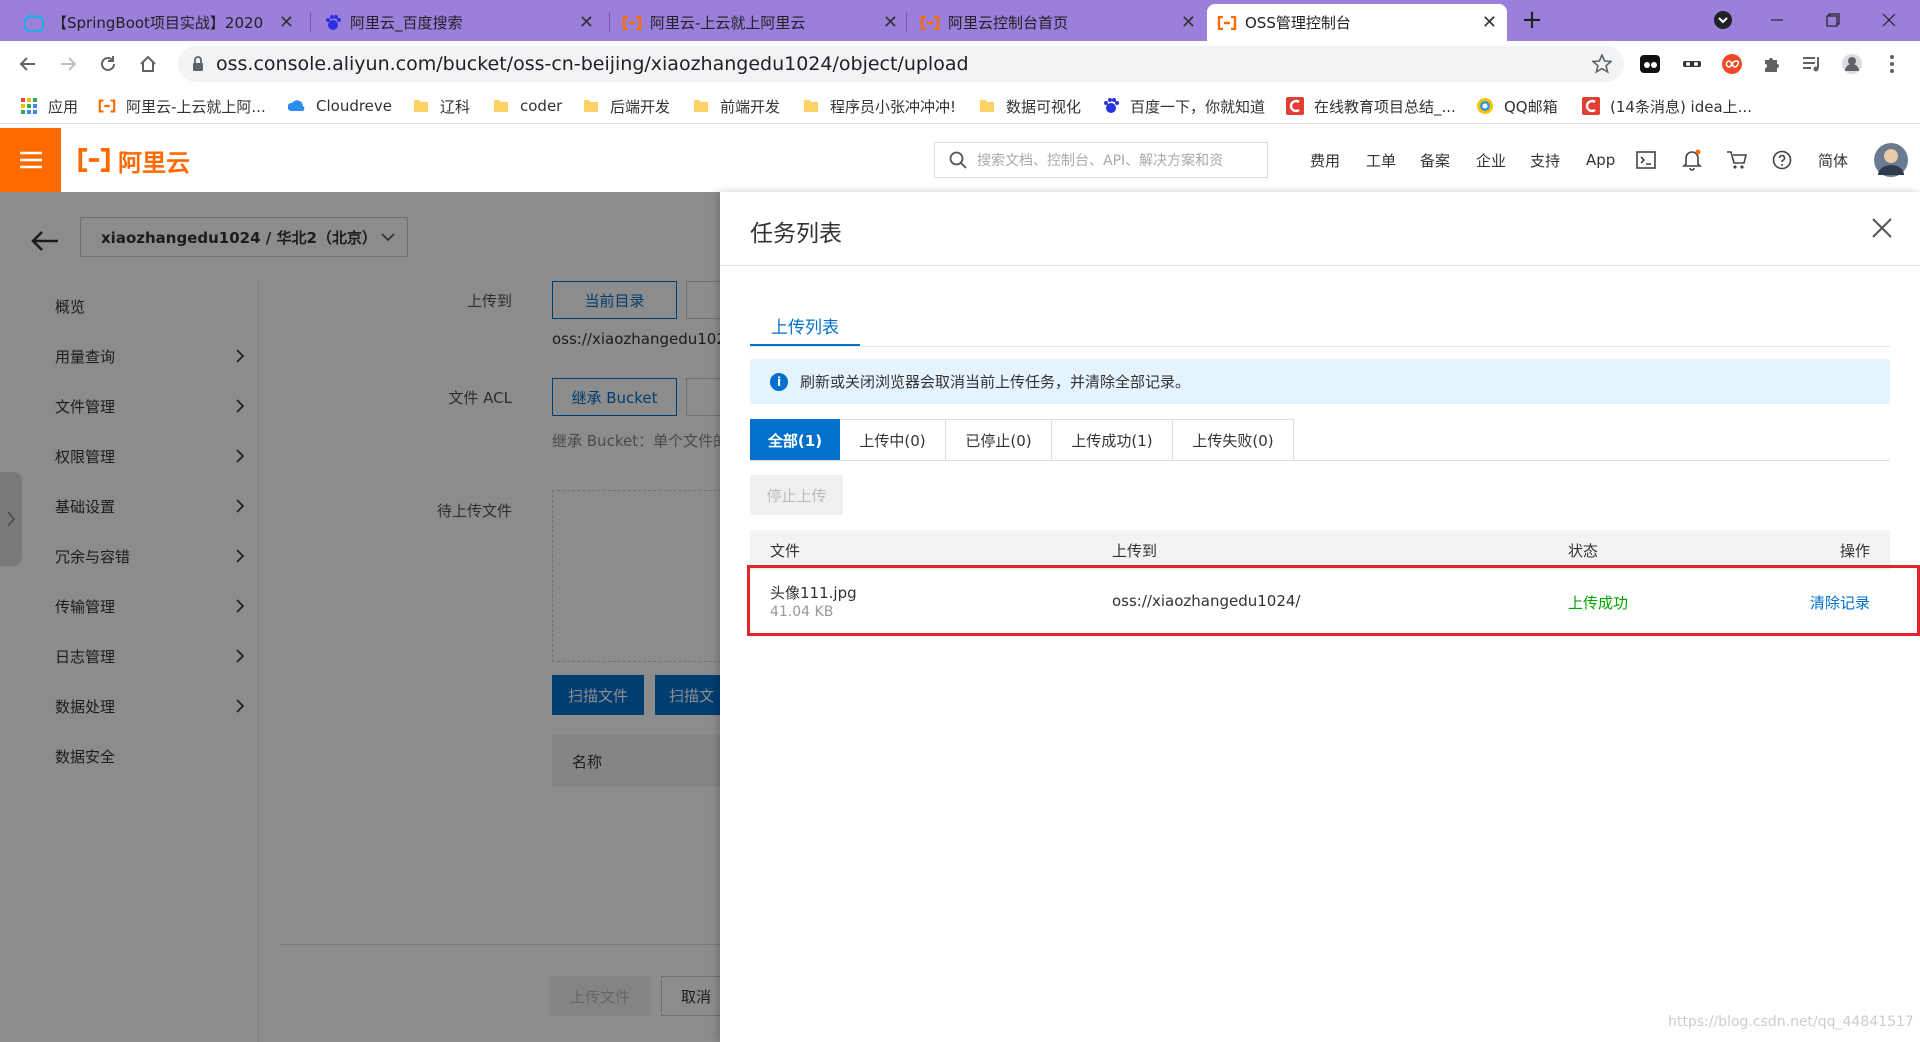  Describe the element at coordinates (1882, 228) in the screenshot. I see `close-icon` at that location.